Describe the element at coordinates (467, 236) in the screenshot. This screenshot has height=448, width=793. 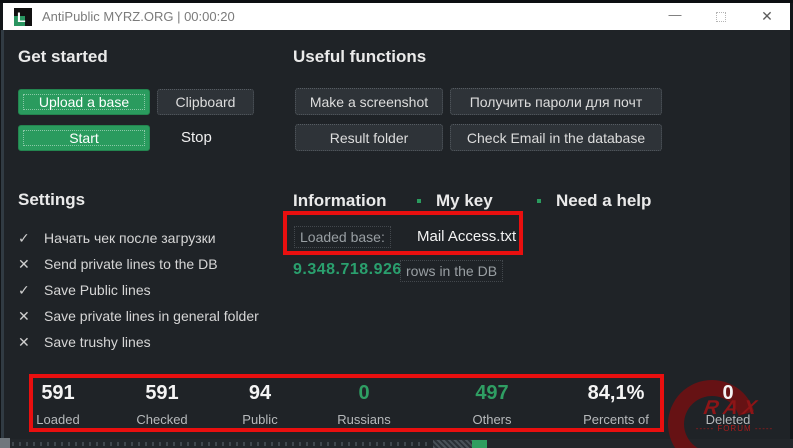
I see `loaded-base-value: Mail Access.txt` at that location.